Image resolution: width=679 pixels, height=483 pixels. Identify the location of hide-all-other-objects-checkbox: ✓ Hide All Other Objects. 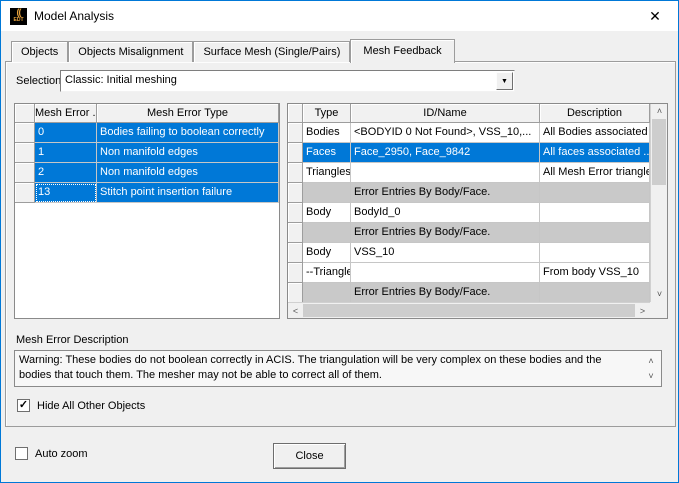
(81, 405).